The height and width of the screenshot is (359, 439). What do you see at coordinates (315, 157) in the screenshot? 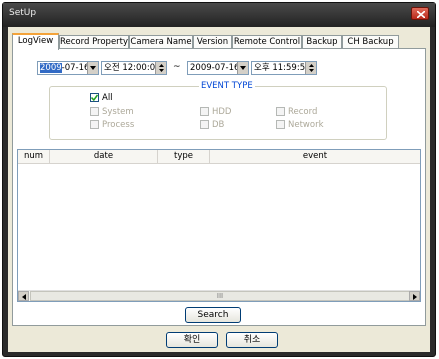
I see `column-header-event: event` at bounding box center [315, 157].